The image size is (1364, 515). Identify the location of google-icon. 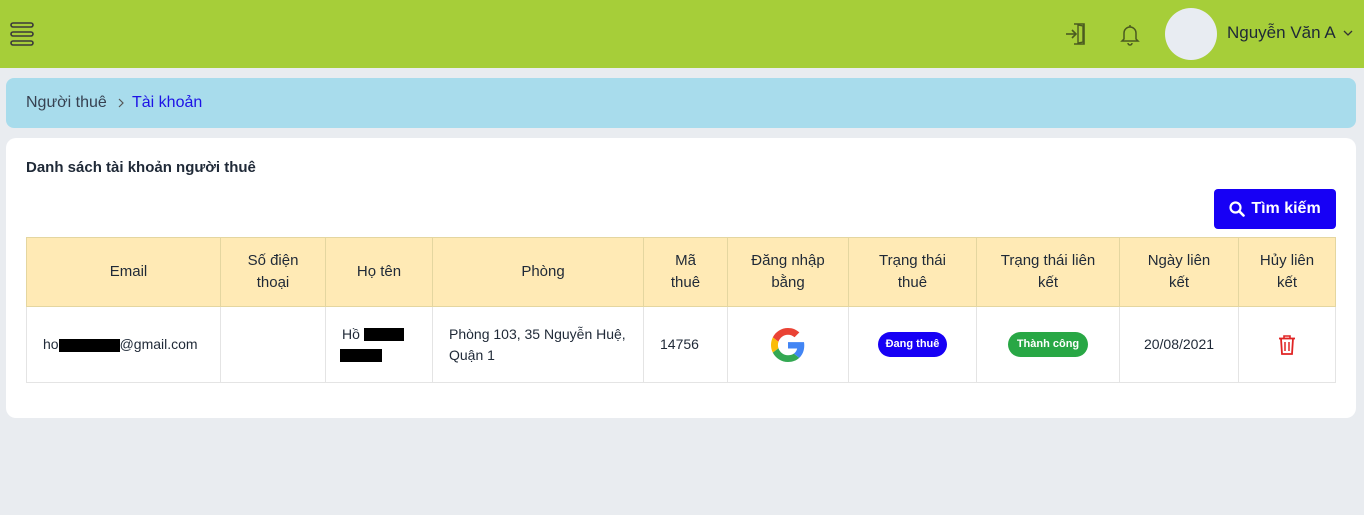
(788, 344).